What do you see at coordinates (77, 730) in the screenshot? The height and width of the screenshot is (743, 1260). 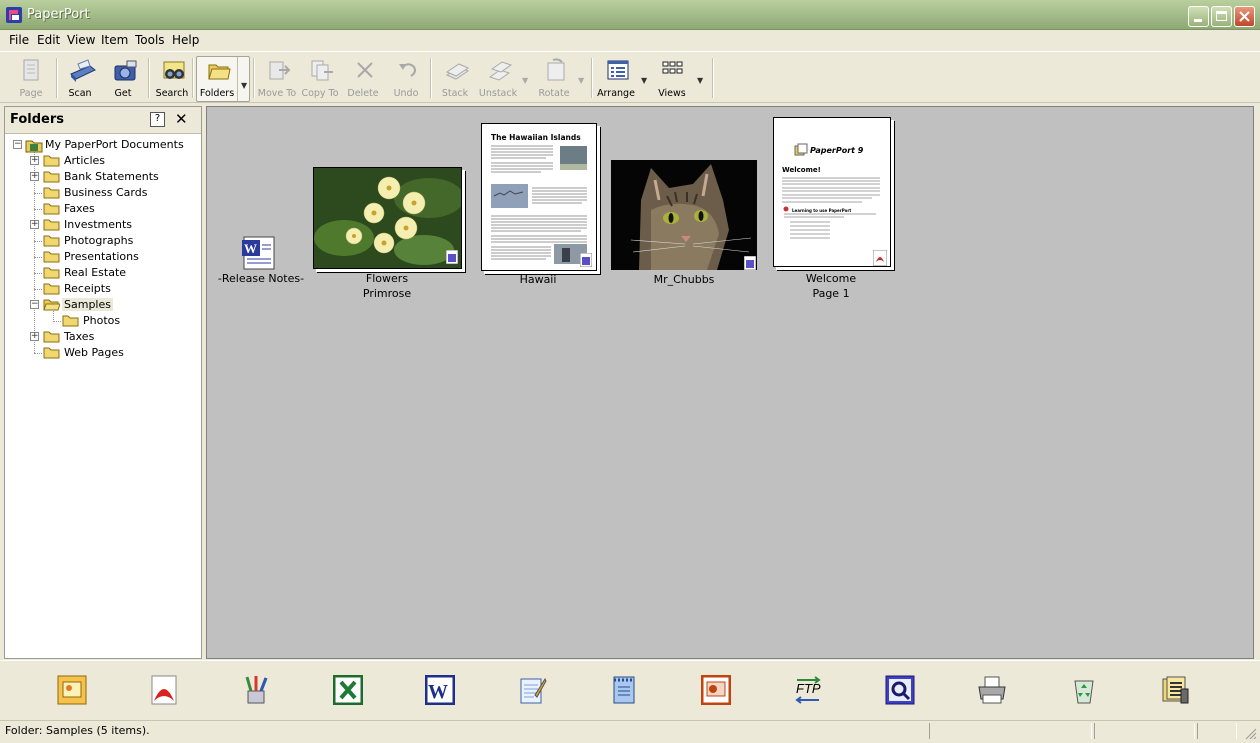 I see `status-text: Folder: Samples (5 items).` at bounding box center [77, 730].